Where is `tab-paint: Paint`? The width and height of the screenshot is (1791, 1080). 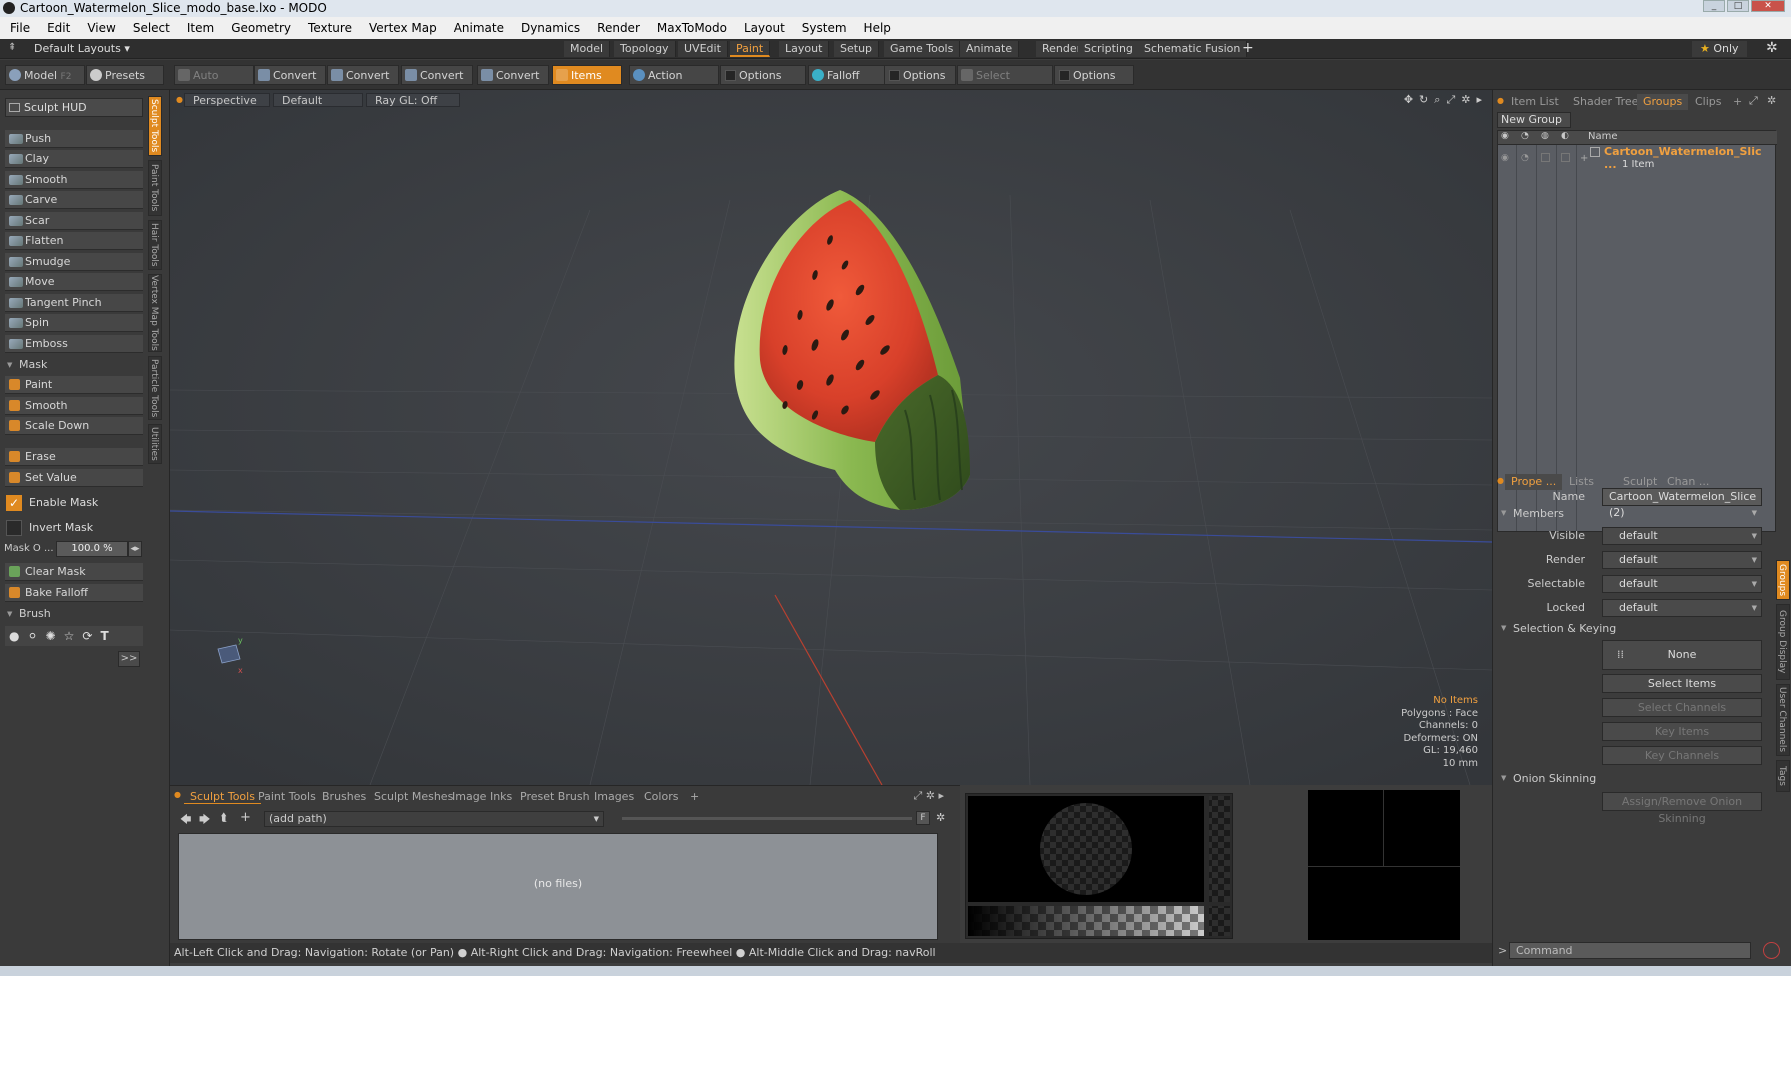 tab-paint: Paint is located at coordinates (750, 49).